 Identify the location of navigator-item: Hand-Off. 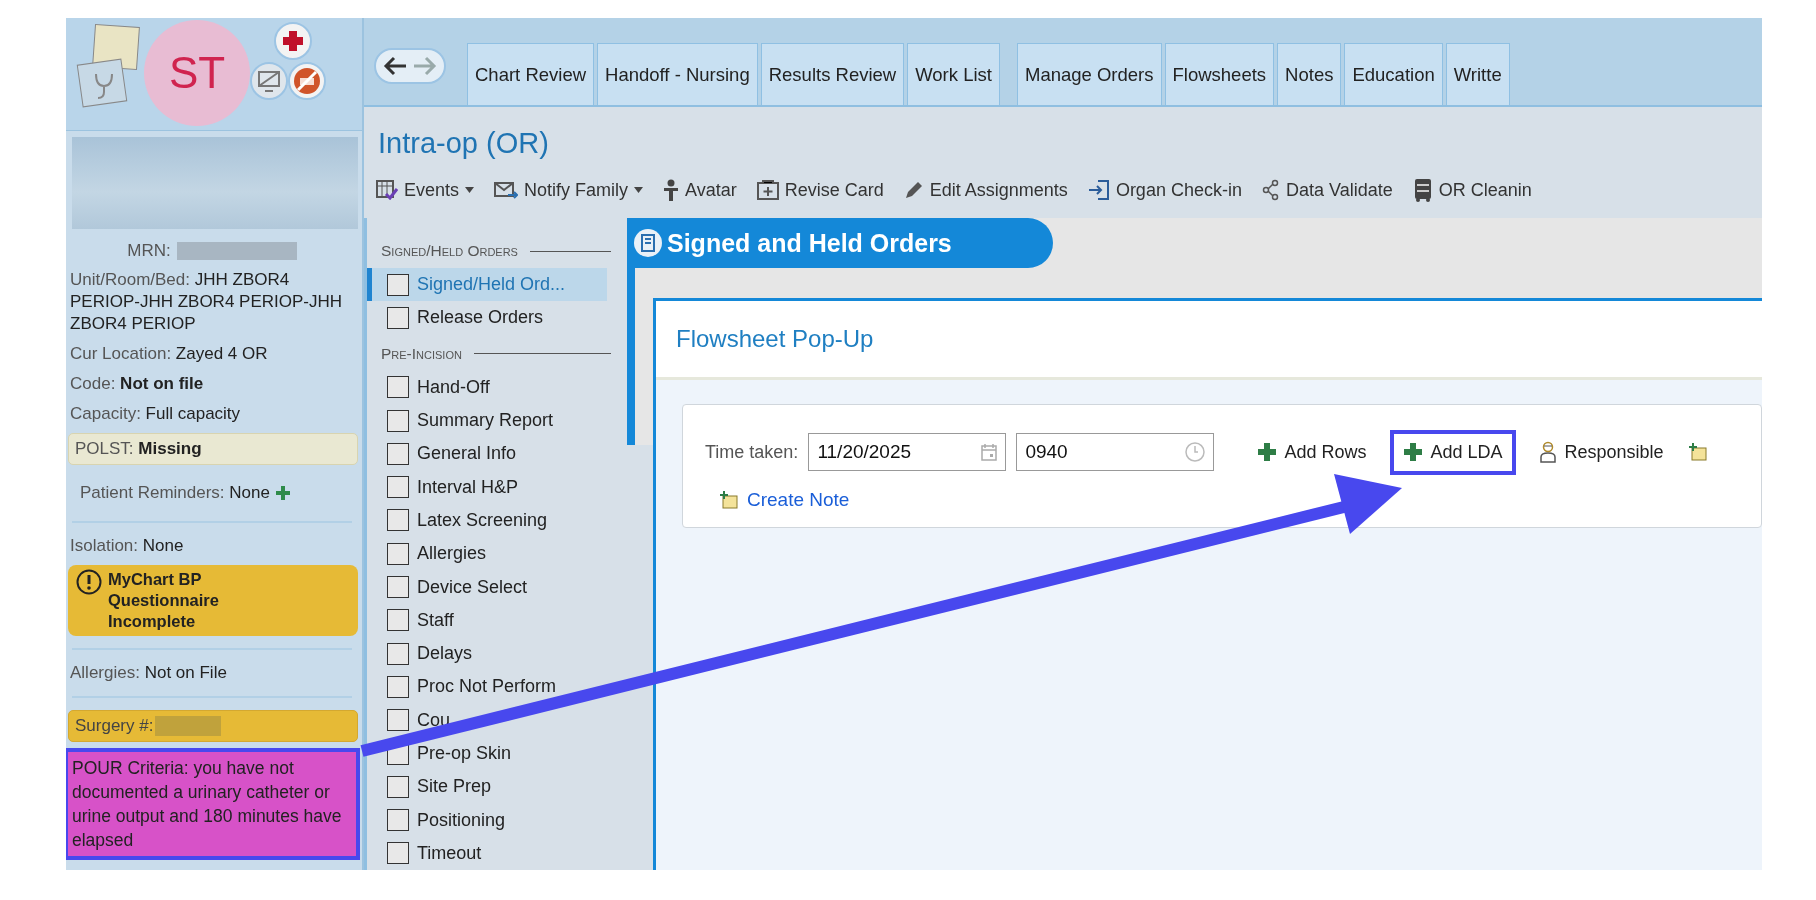
(487, 387).